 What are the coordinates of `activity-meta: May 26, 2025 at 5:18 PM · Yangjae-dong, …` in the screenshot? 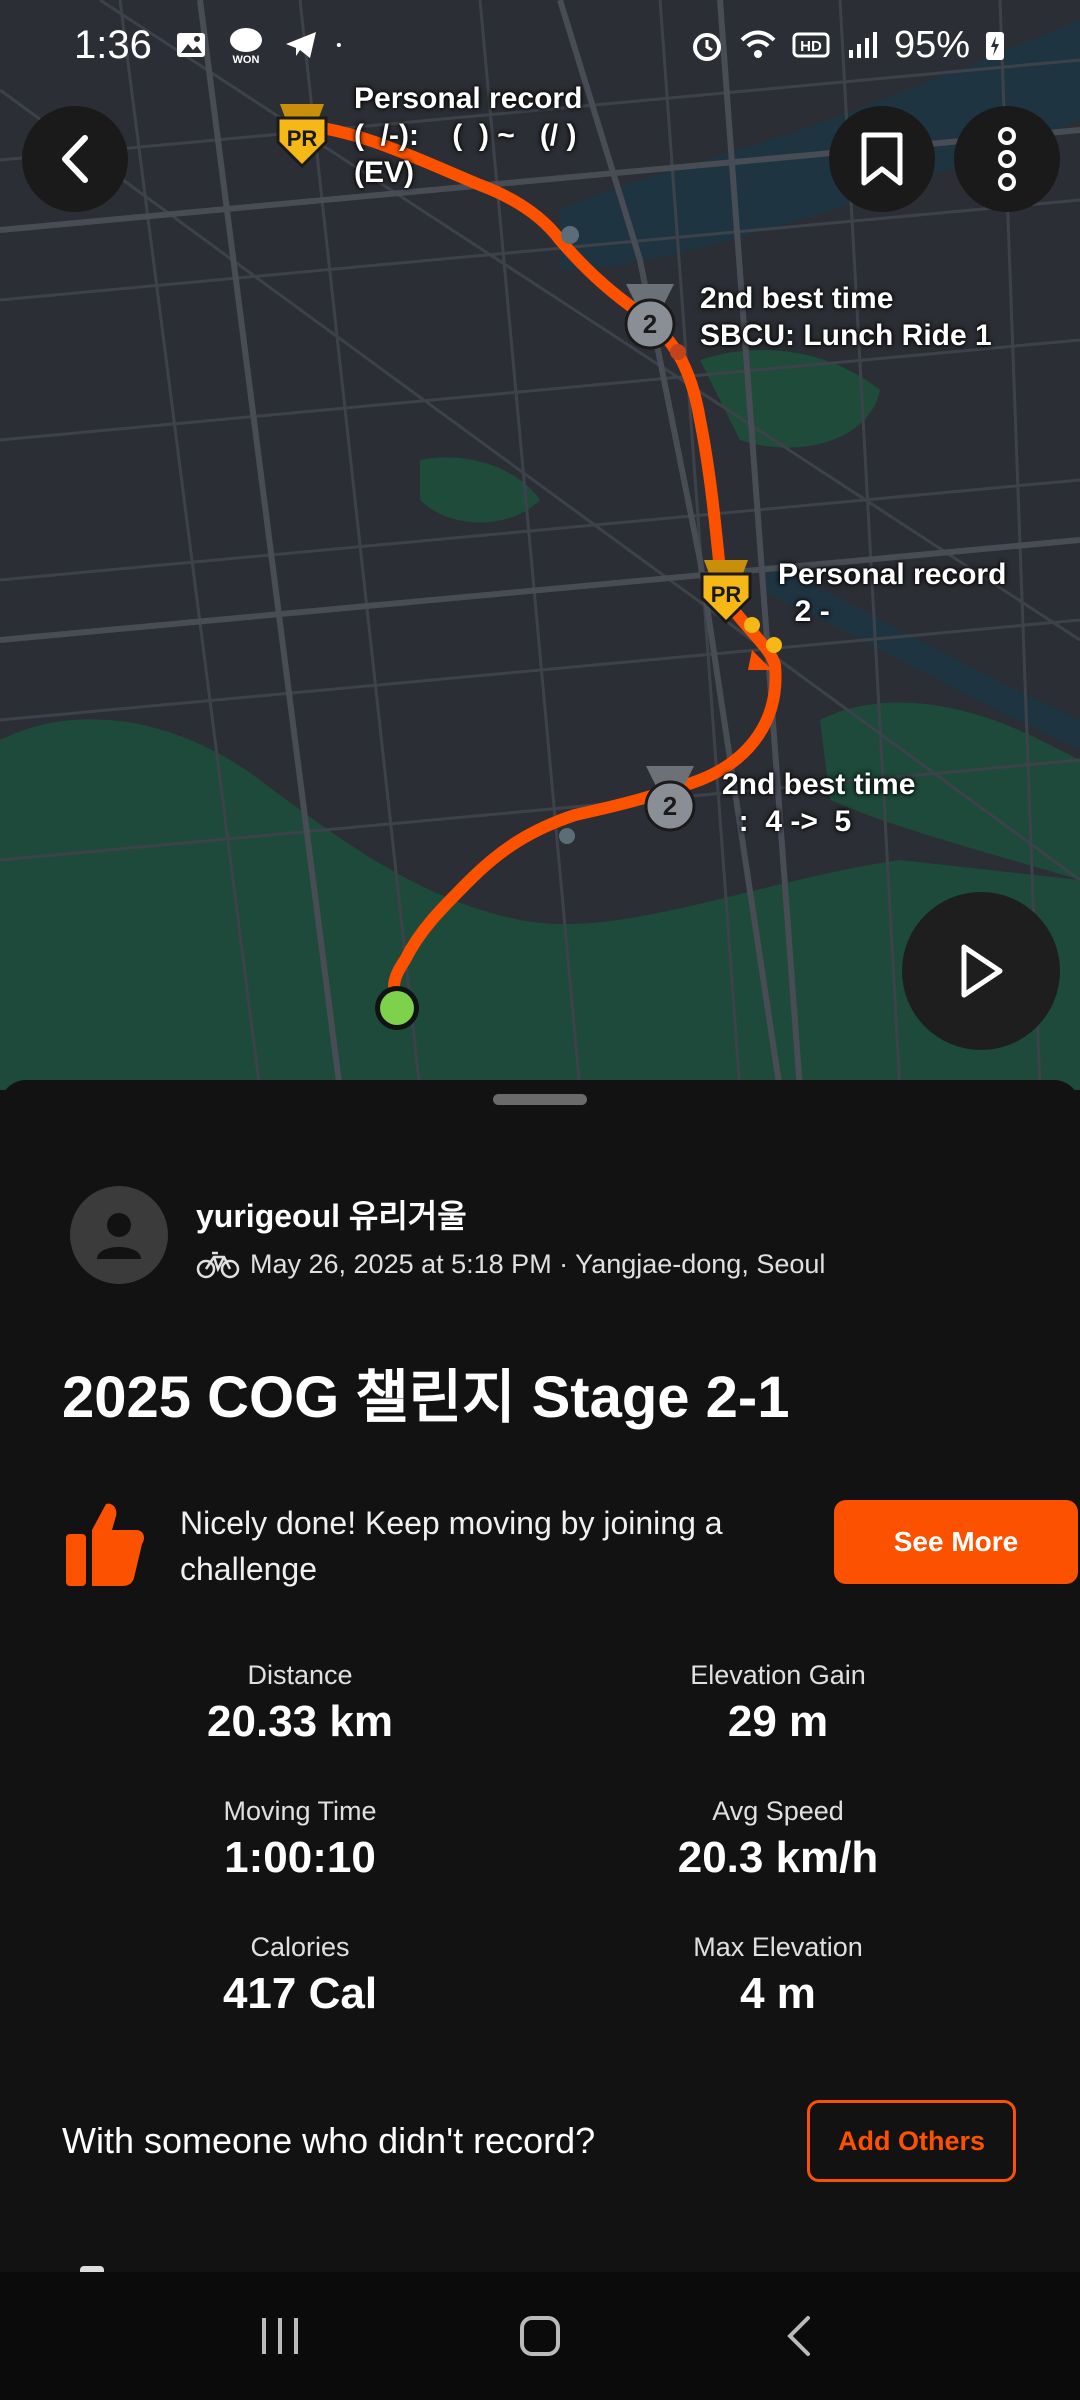 It's located at (538, 1263).